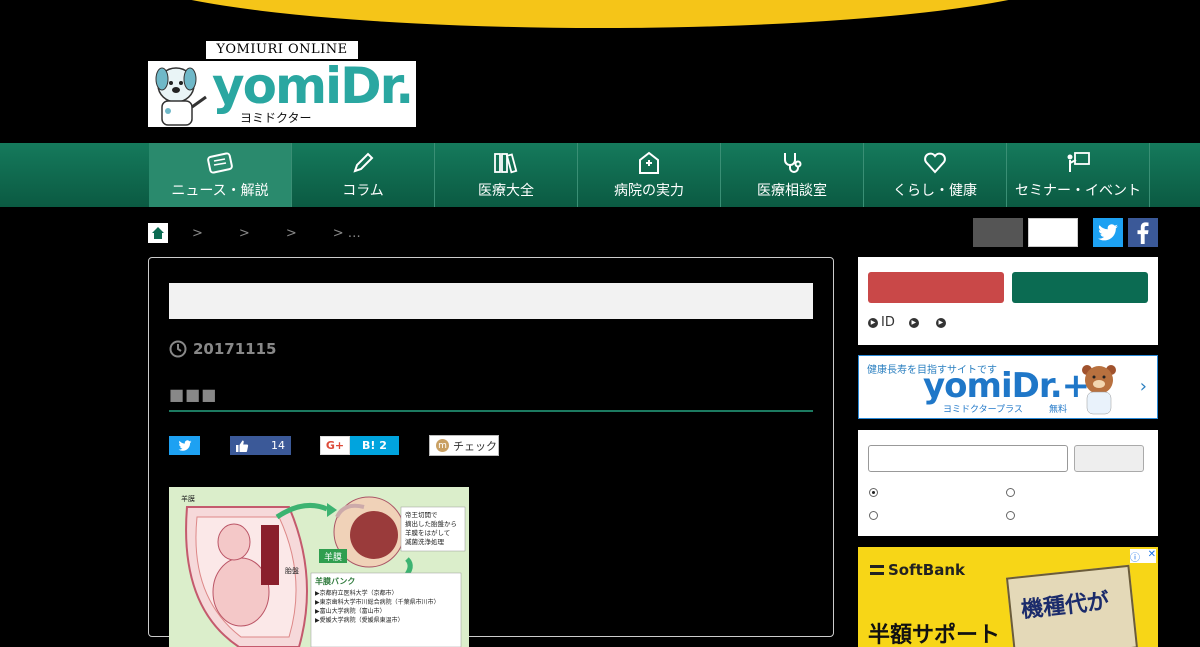 The image size is (1200, 647). What do you see at coordinates (1053, 232) in the screenshot?
I see `font-size-large-button` at bounding box center [1053, 232].